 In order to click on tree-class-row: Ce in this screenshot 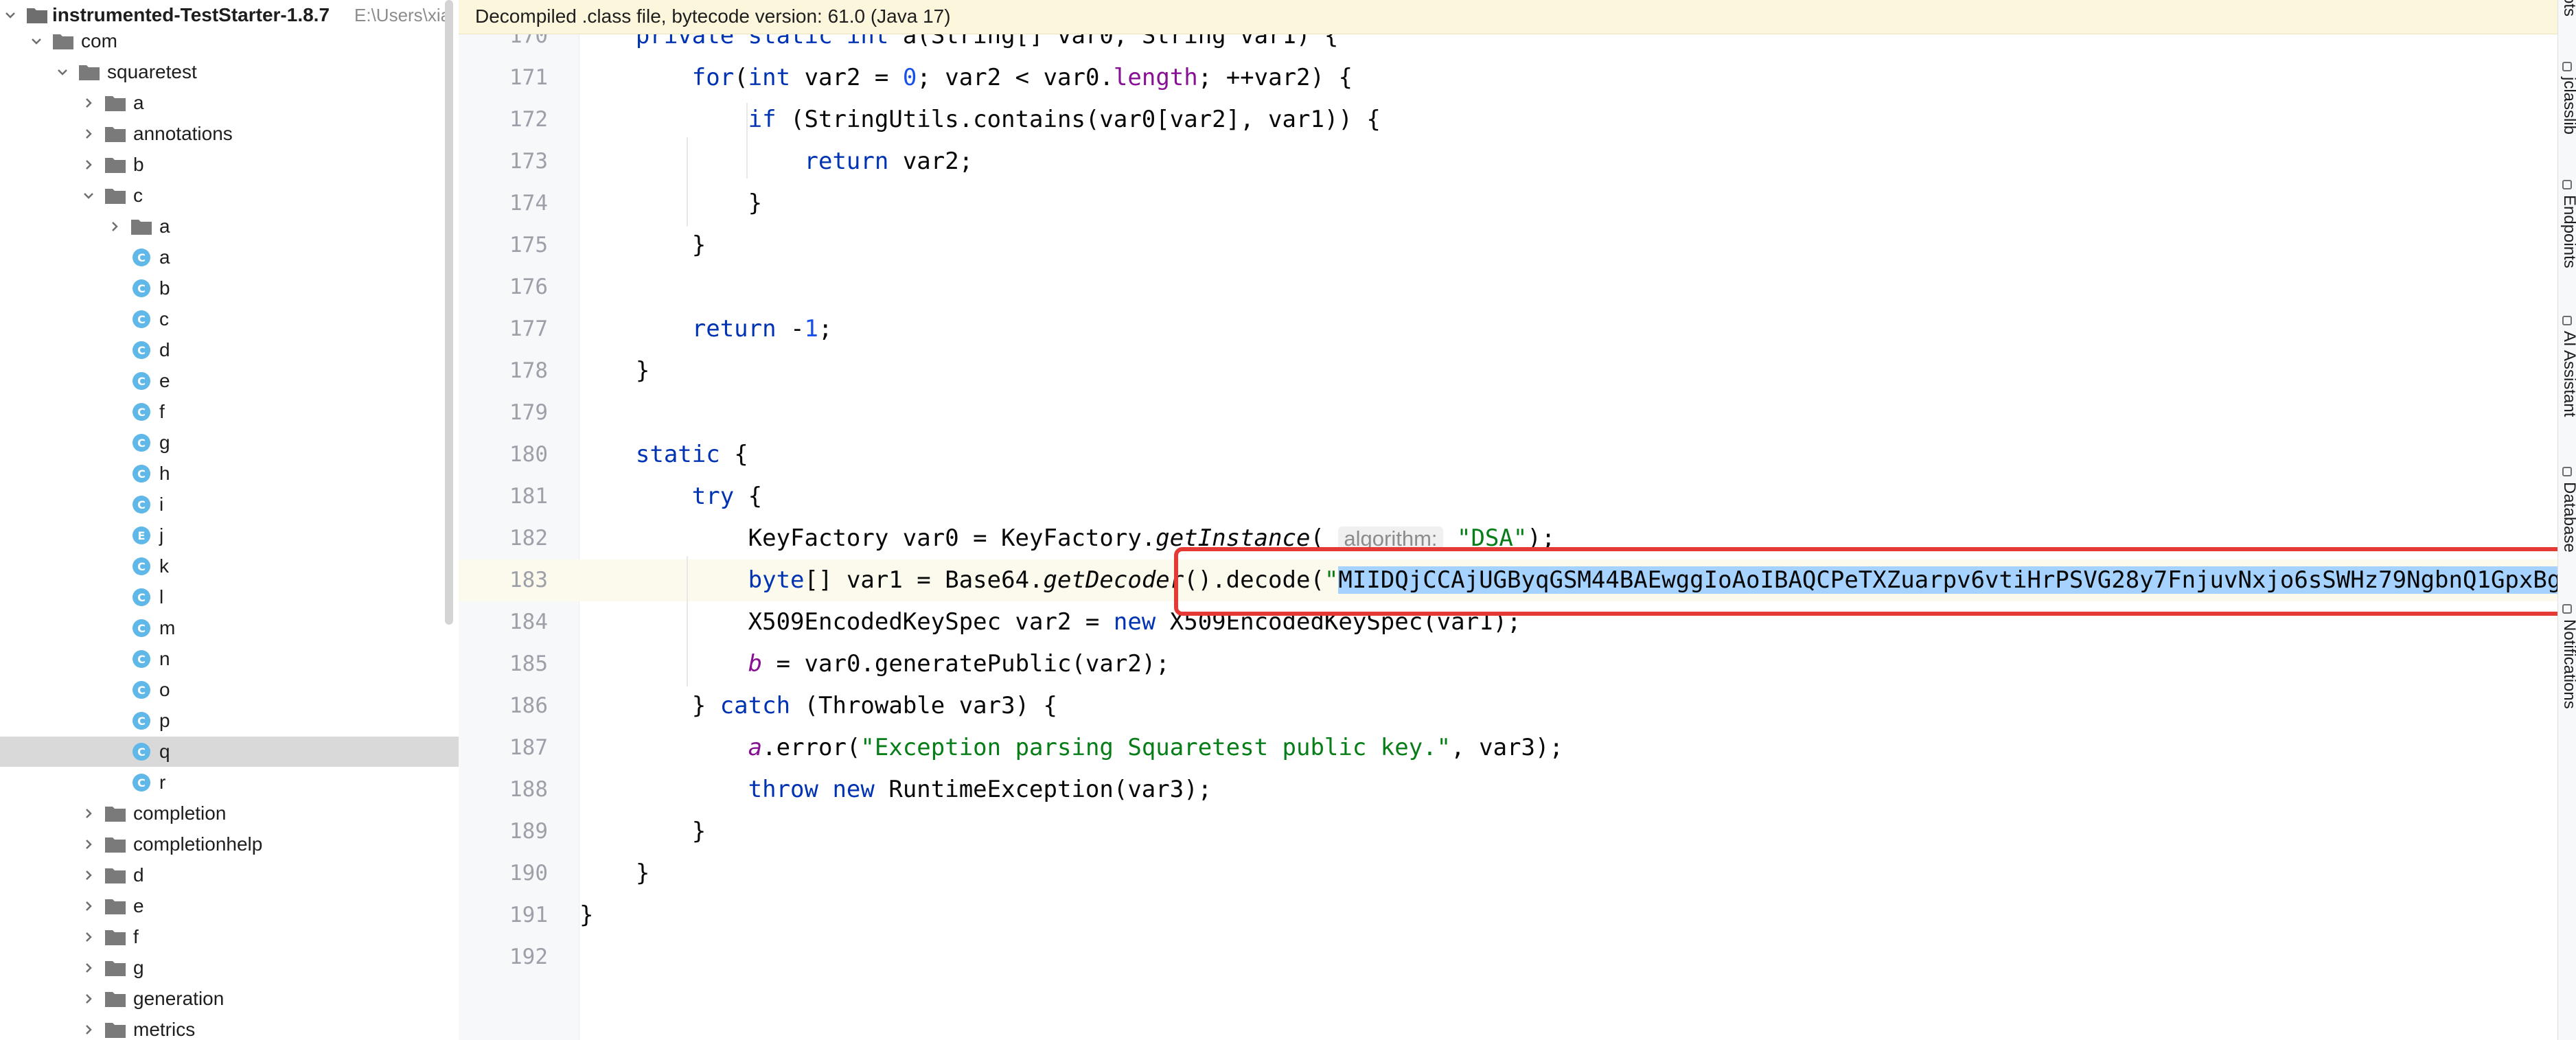, I will do `click(229, 381)`.